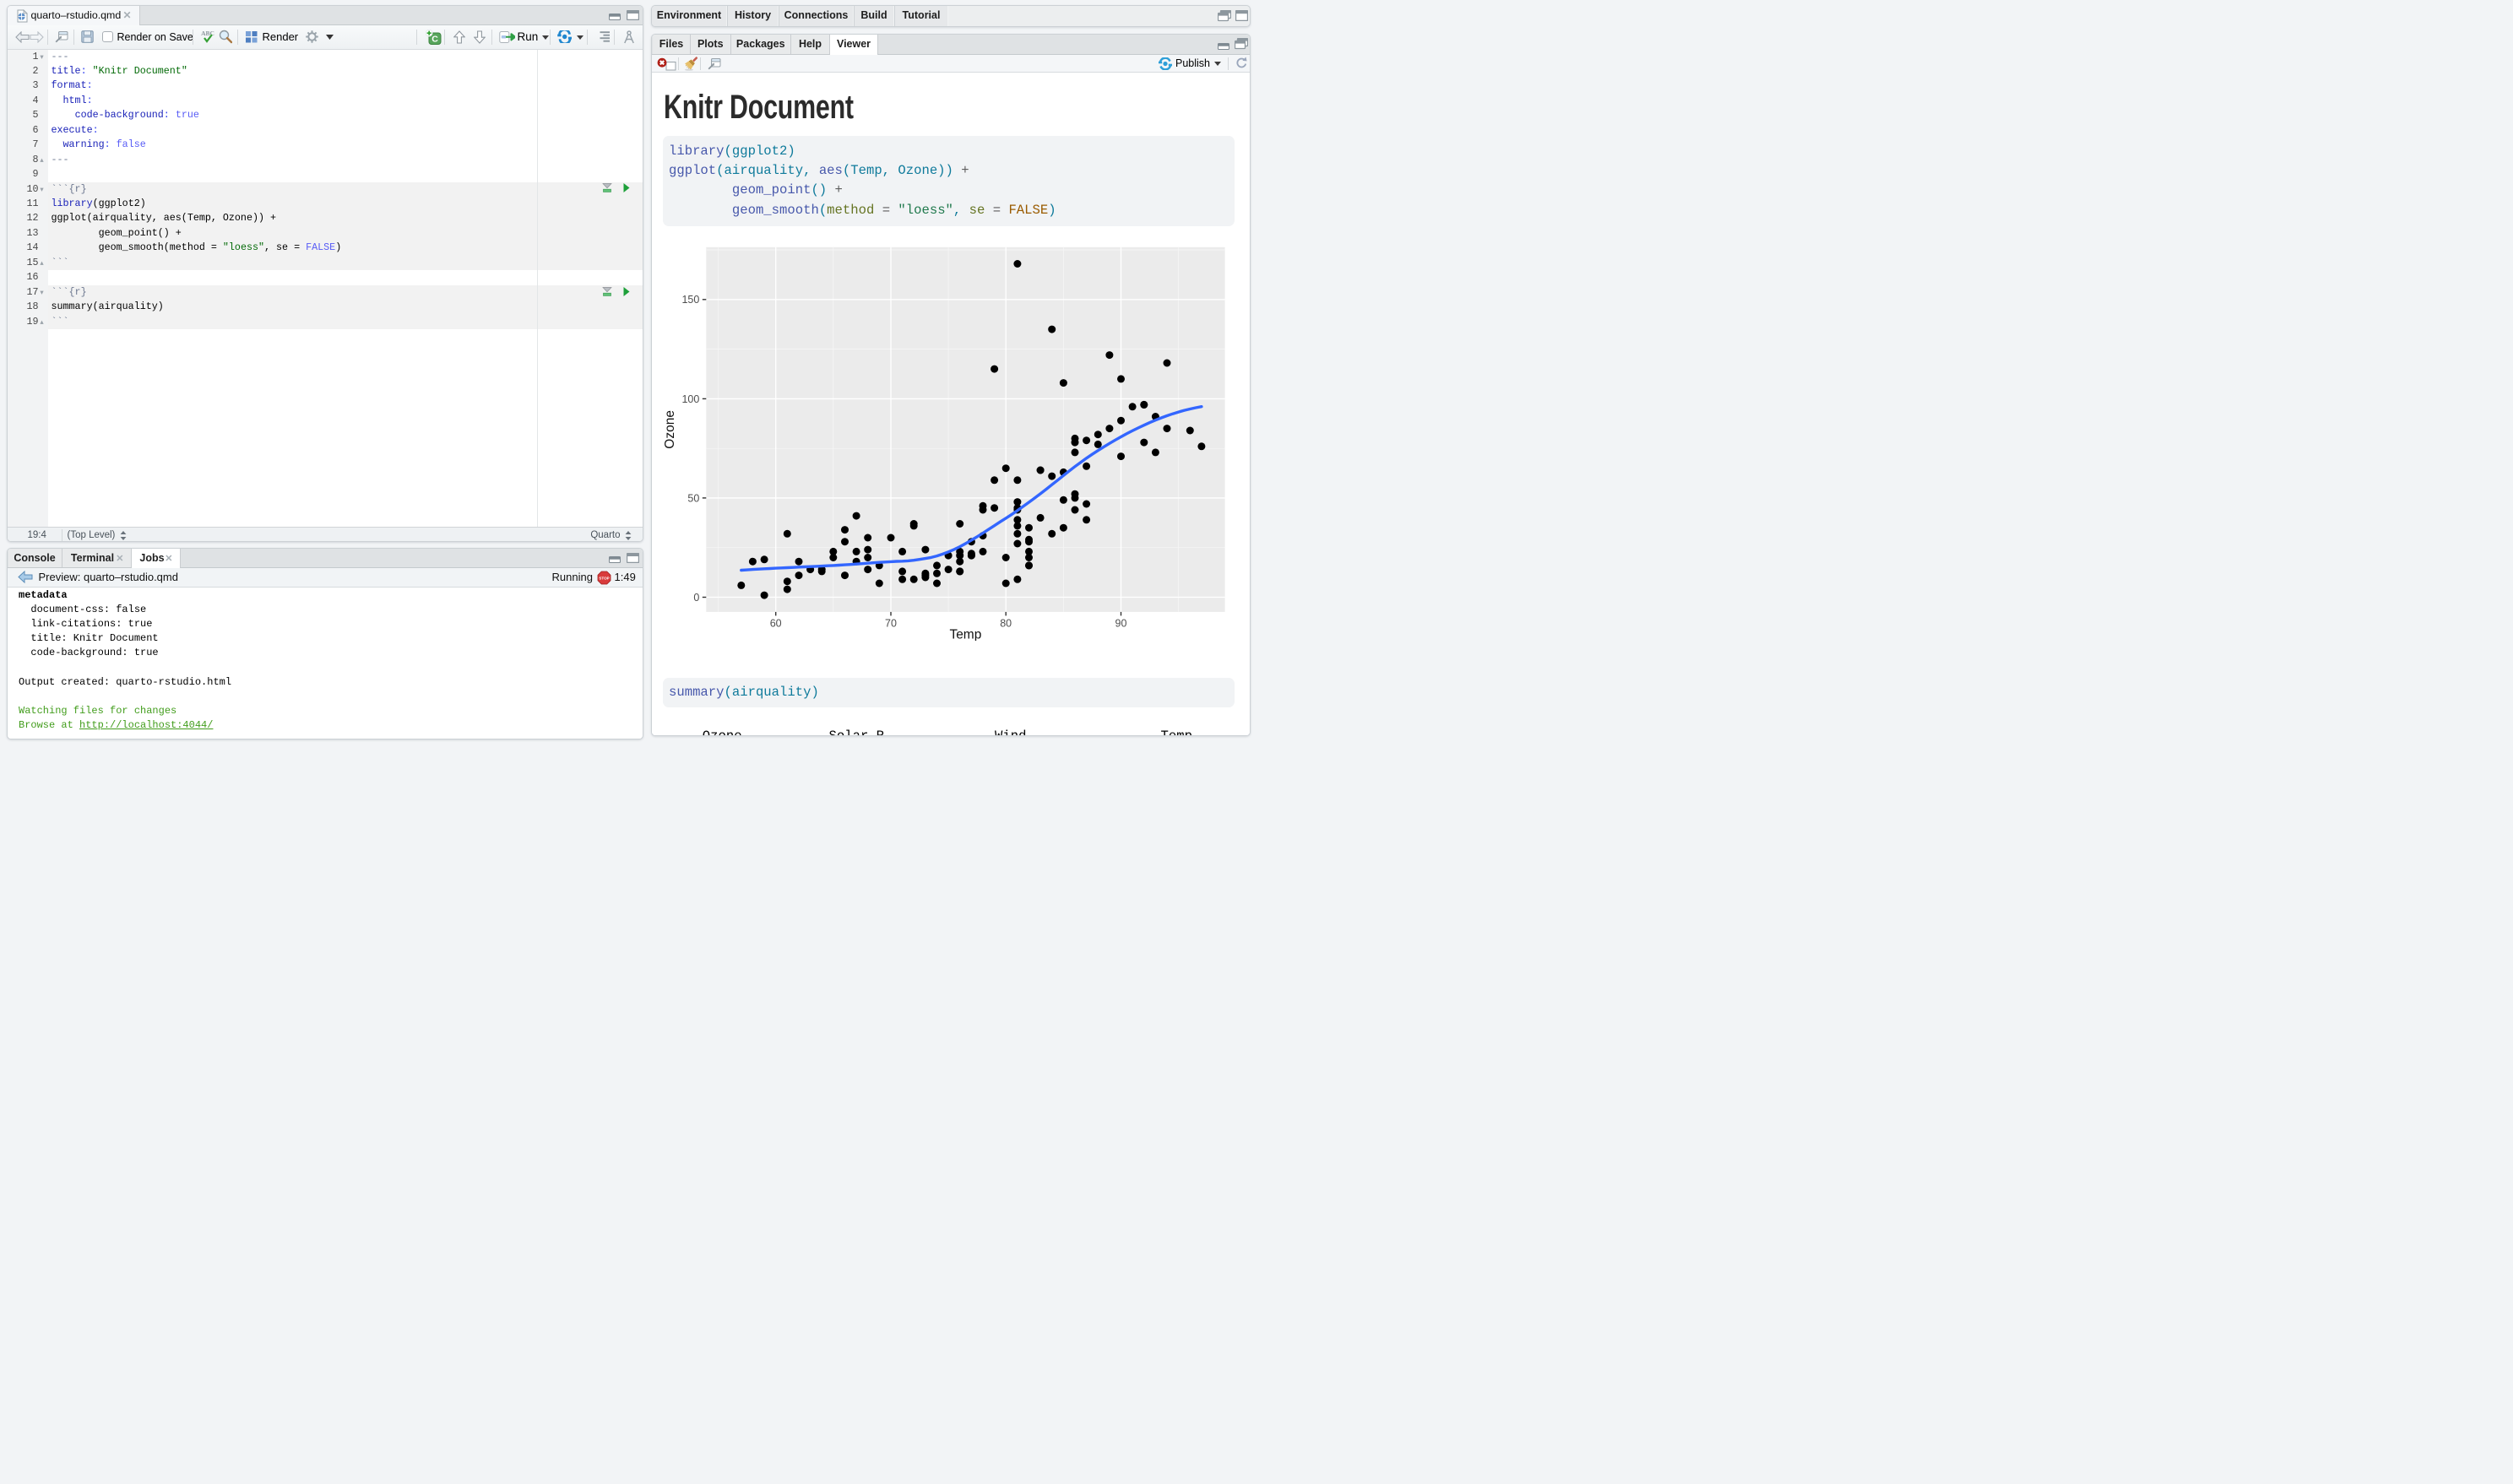 The image size is (2513, 1484). Describe the element at coordinates (965, 635) in the screenshot. I see `svg-text: Temp` at that location.